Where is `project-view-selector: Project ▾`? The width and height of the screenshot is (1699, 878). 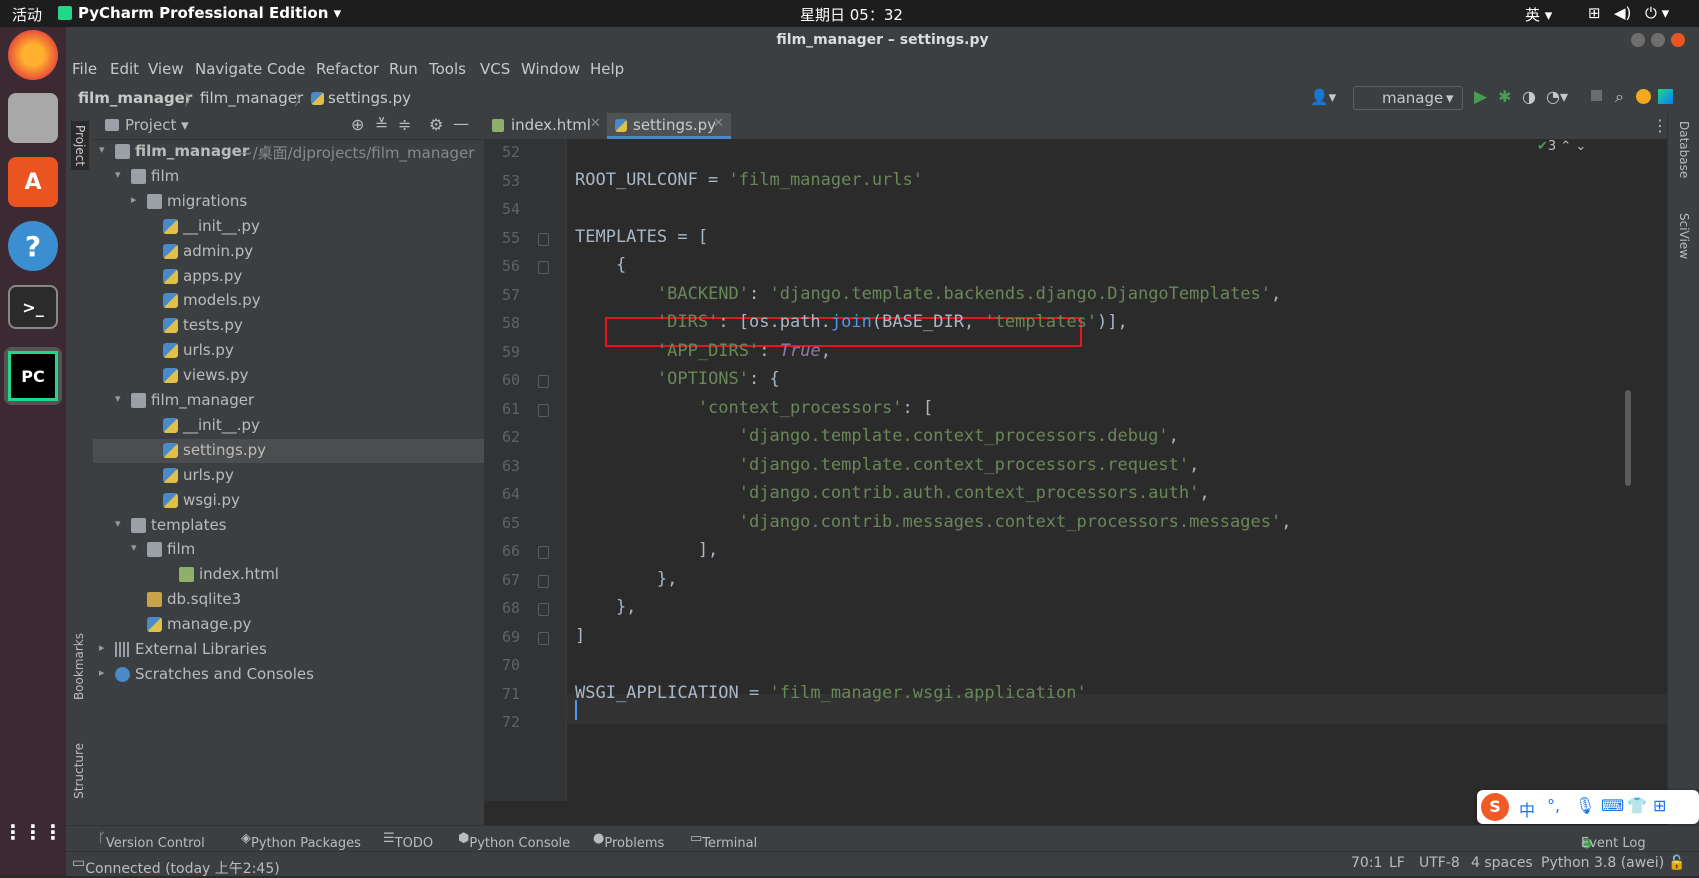 project-view-selector: Project ▾ is located at coordinates (157, 125).